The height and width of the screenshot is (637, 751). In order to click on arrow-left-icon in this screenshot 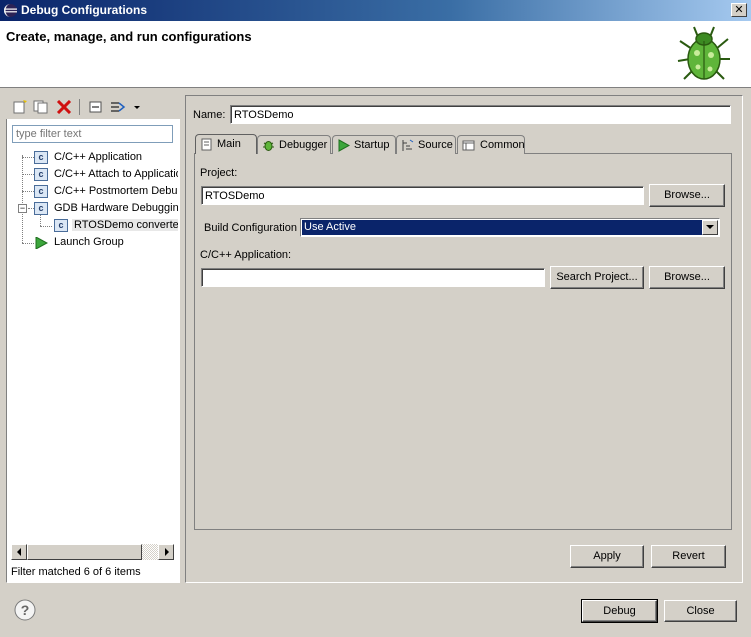, I will do `click(19, 552)`.